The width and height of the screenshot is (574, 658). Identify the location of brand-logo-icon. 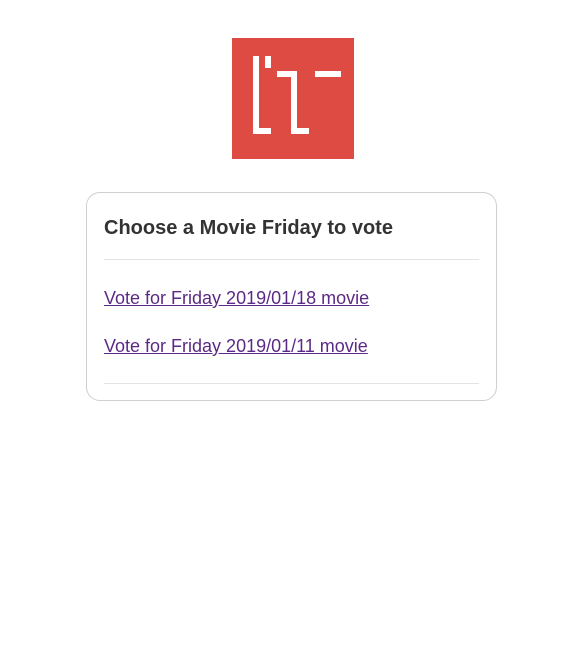
(293, 98).